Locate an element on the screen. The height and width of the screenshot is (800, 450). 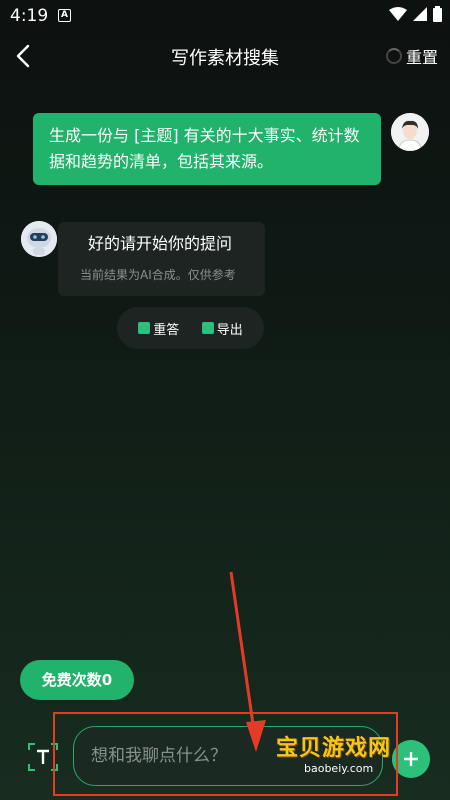
text-mode-icon is located at coordinates (43, 757).